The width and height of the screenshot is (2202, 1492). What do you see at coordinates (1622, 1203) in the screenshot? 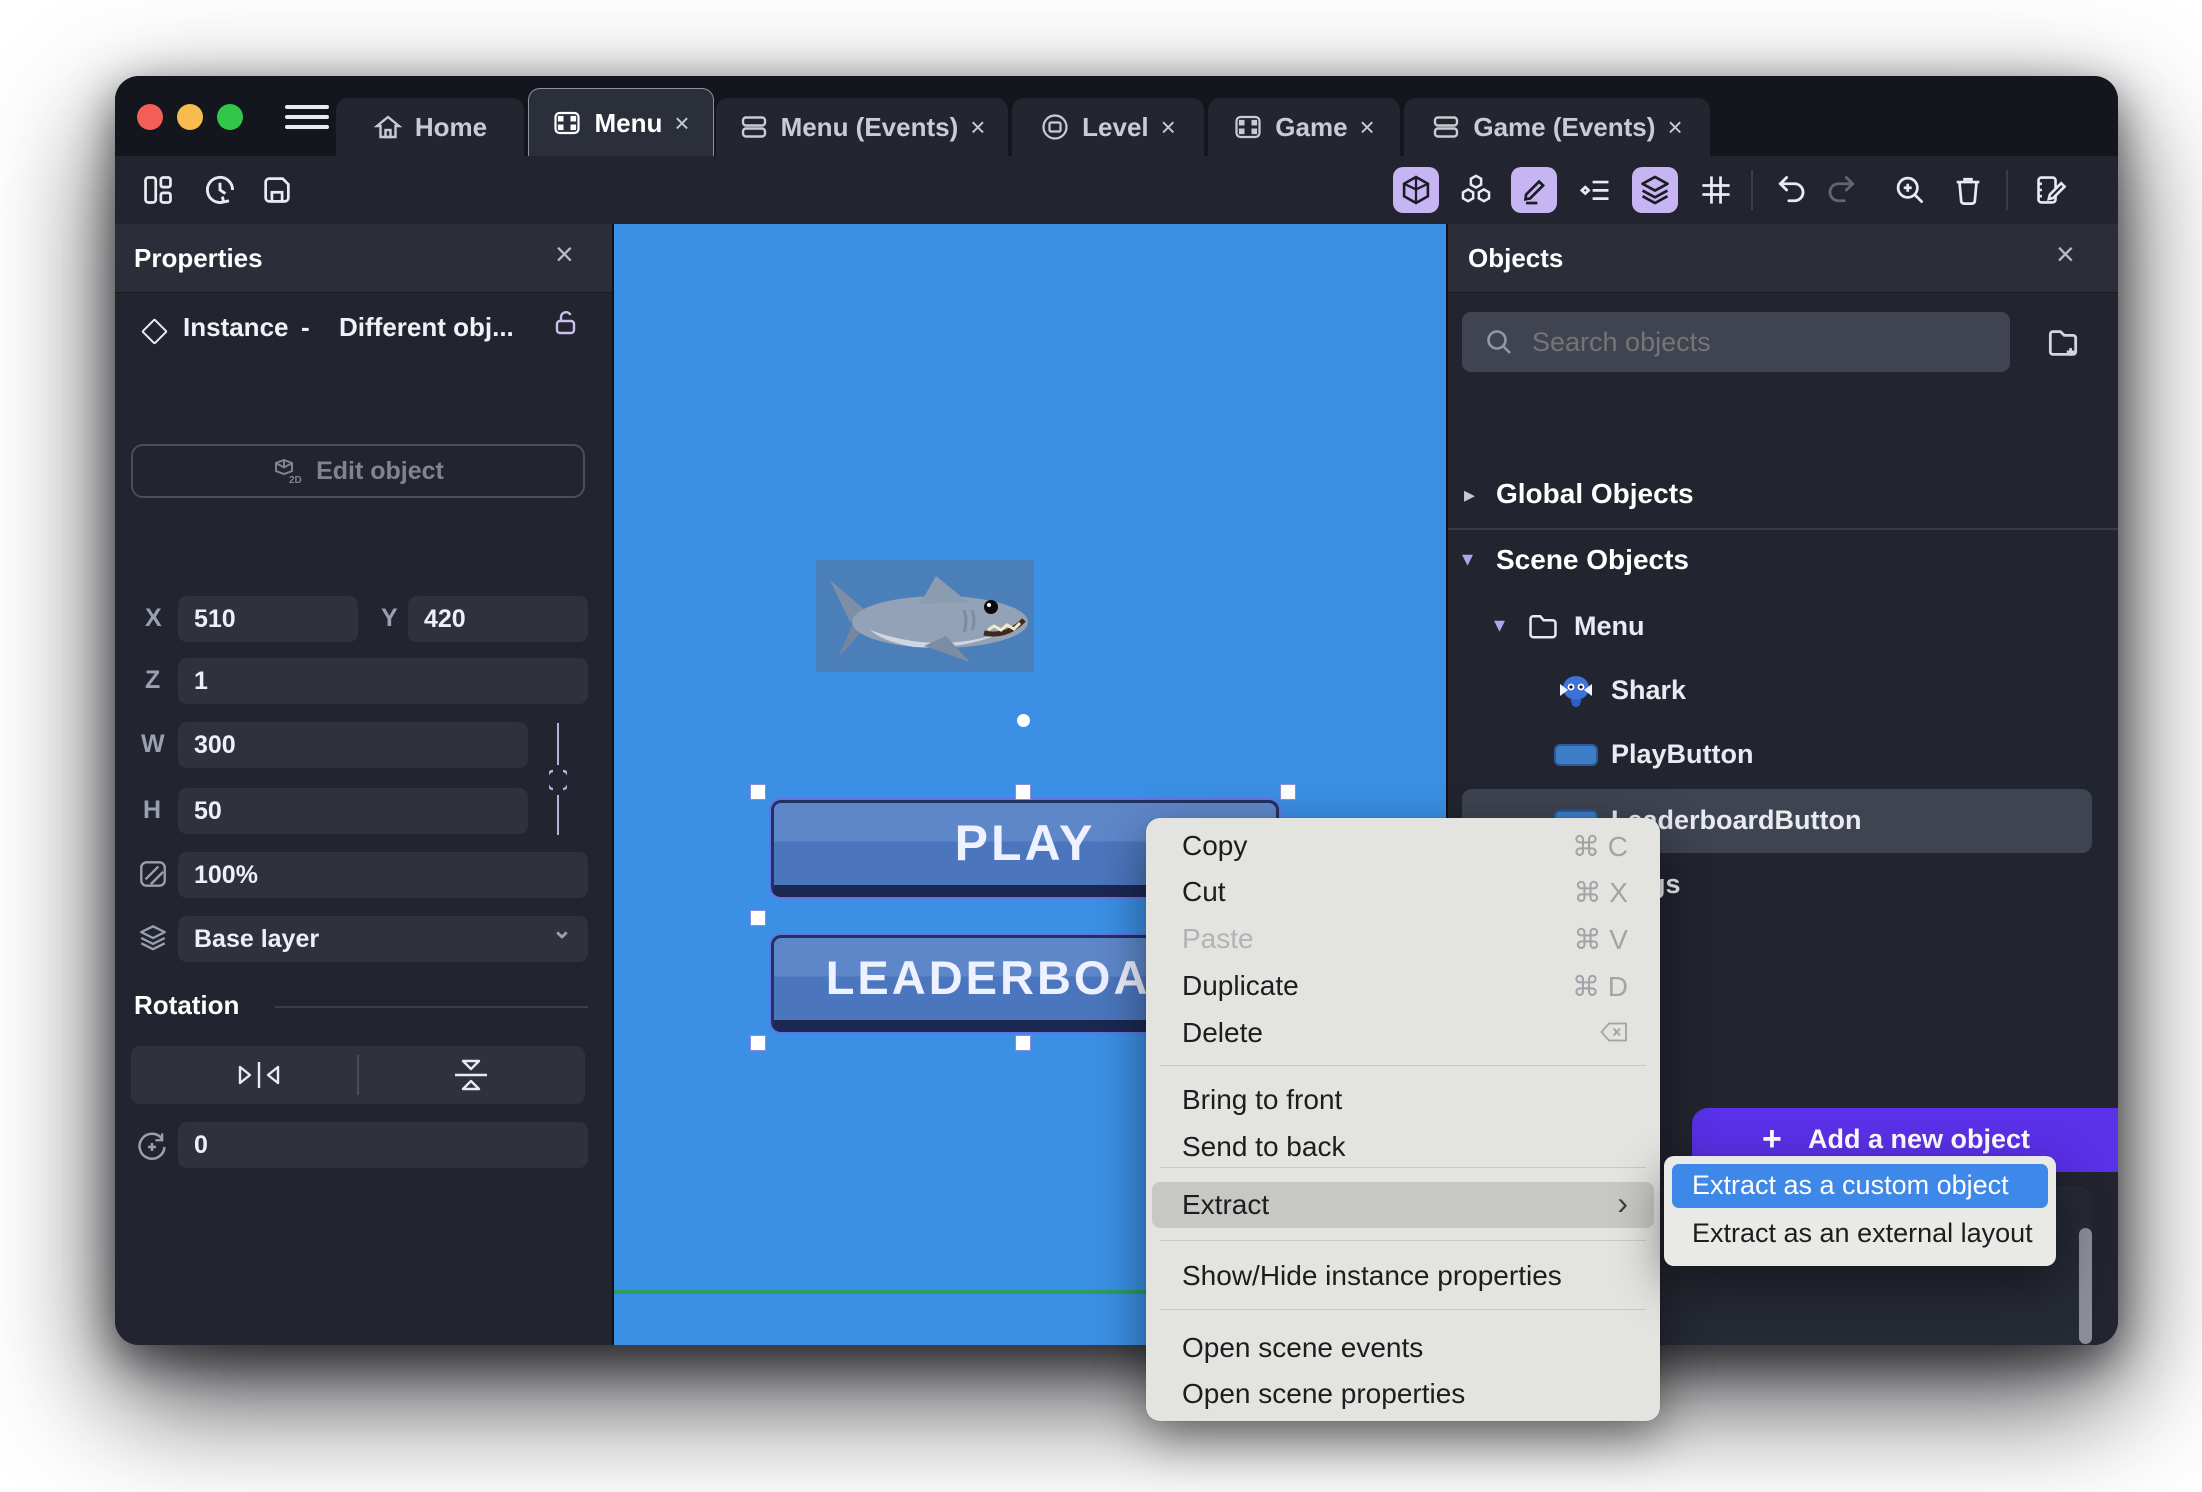
I see `chevron-right-icon: ›` at bounding box center [1622, 1203].